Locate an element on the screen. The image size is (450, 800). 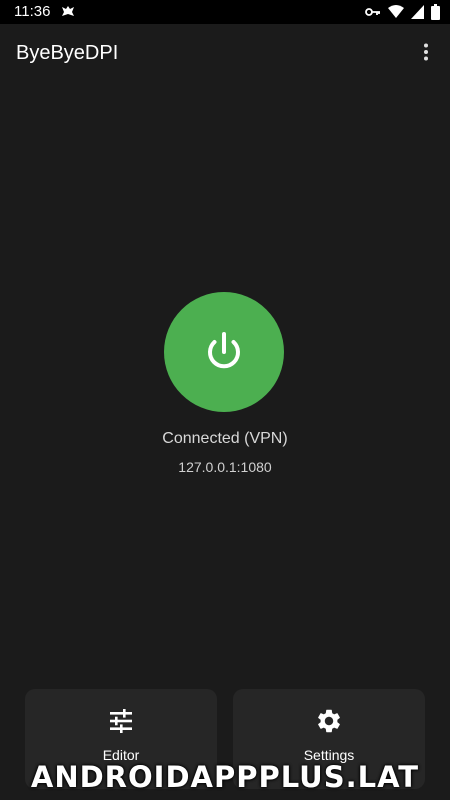
watermark-text: ANDROIDAPPPLUS.LAT is located at coordinates (225, 777).